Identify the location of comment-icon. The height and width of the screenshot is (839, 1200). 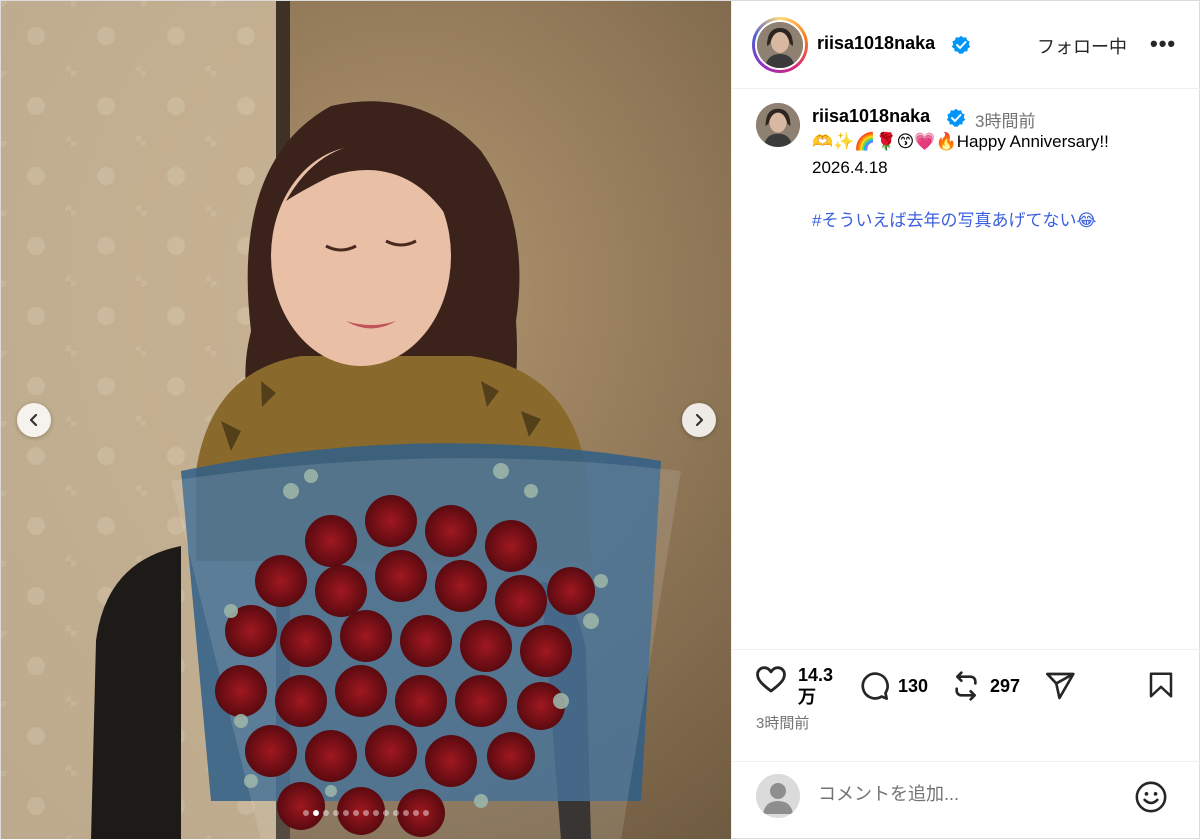
(875, 686).